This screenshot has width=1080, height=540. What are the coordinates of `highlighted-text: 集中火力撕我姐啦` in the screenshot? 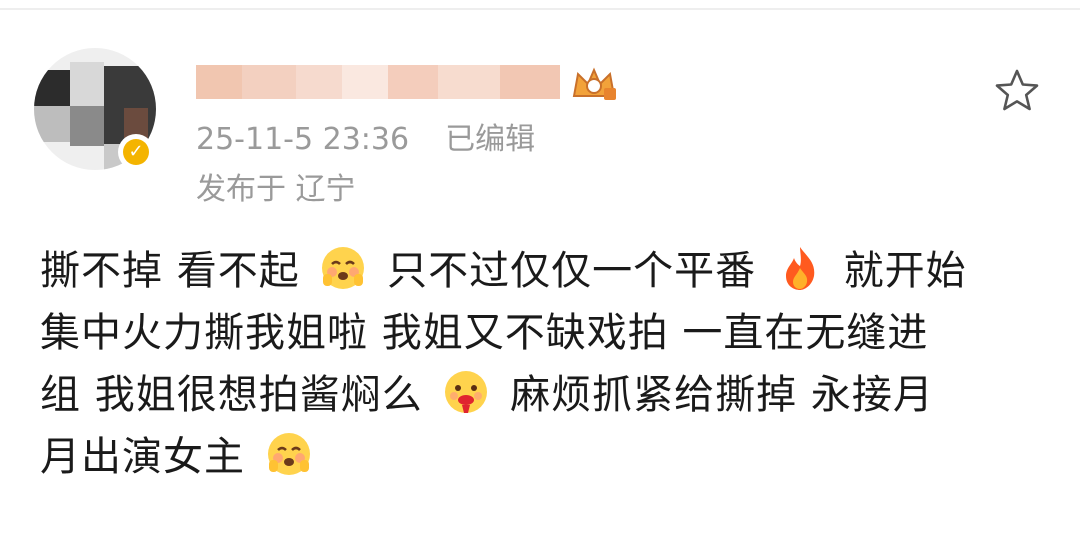 It's located at (205, 333).